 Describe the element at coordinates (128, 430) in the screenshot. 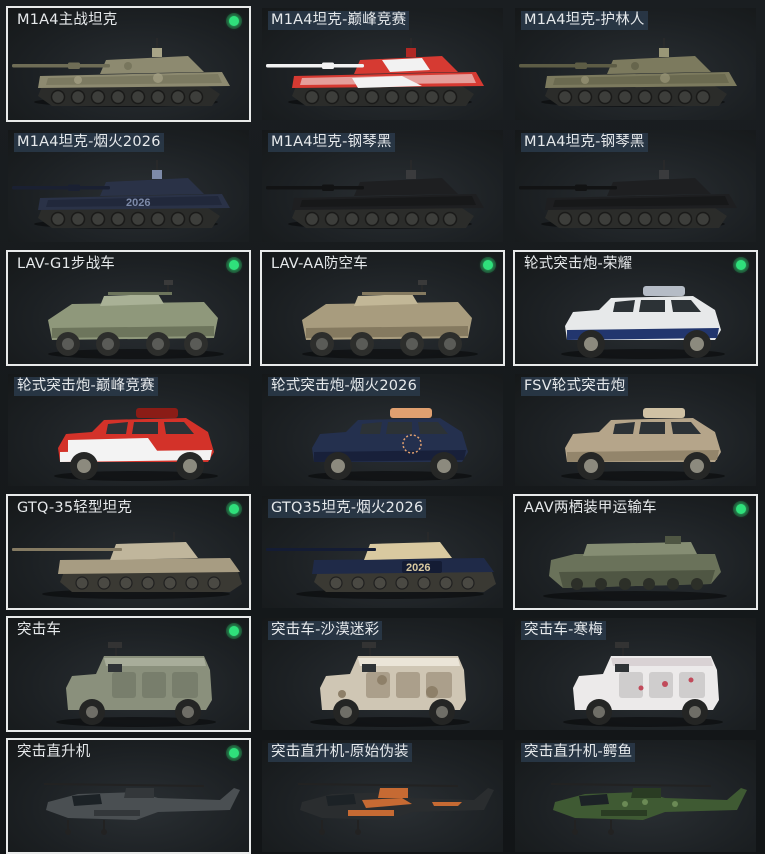

I see `vehicle-card: 轮式突击炮-巅峰竞赛` at that location.